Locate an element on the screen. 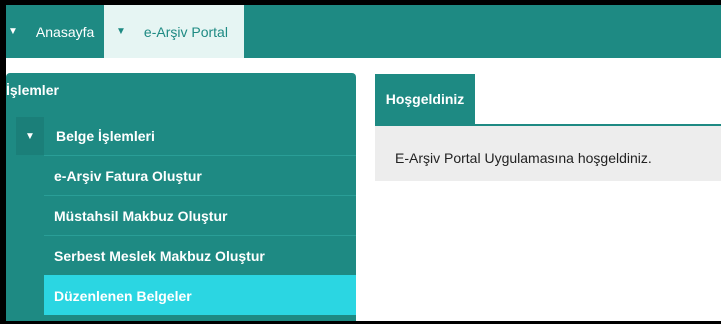  sidebar-group-label: Belge İşlemleri is located at coordinates (105, 136).